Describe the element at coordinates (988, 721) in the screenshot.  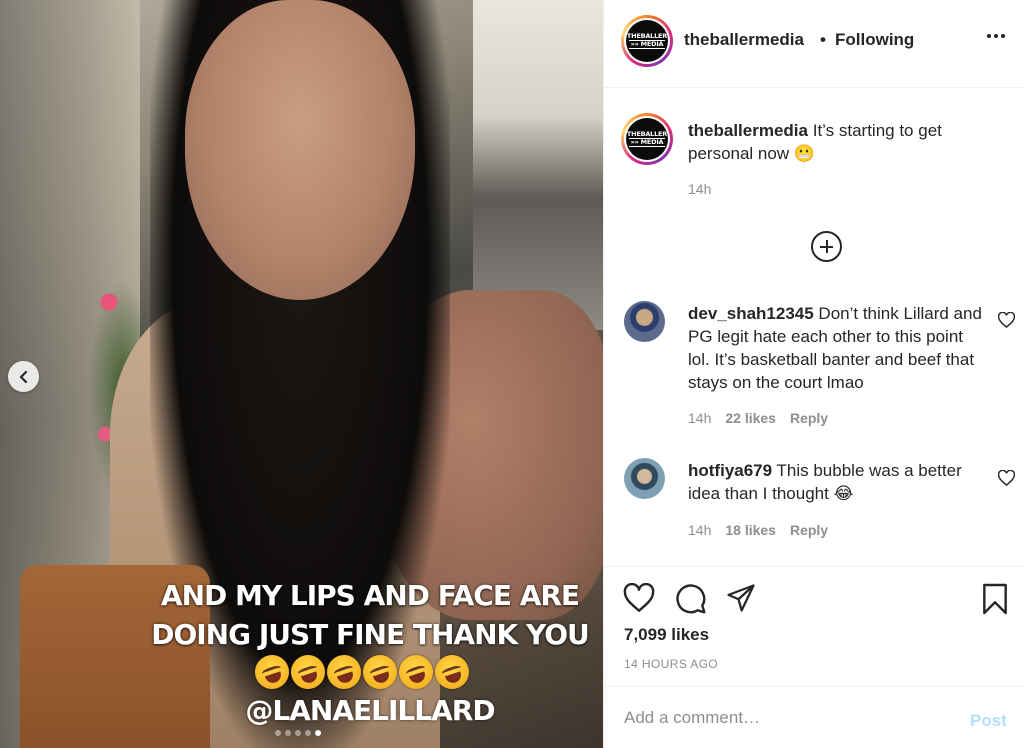
I see `post-comment-button: Post` at that location.